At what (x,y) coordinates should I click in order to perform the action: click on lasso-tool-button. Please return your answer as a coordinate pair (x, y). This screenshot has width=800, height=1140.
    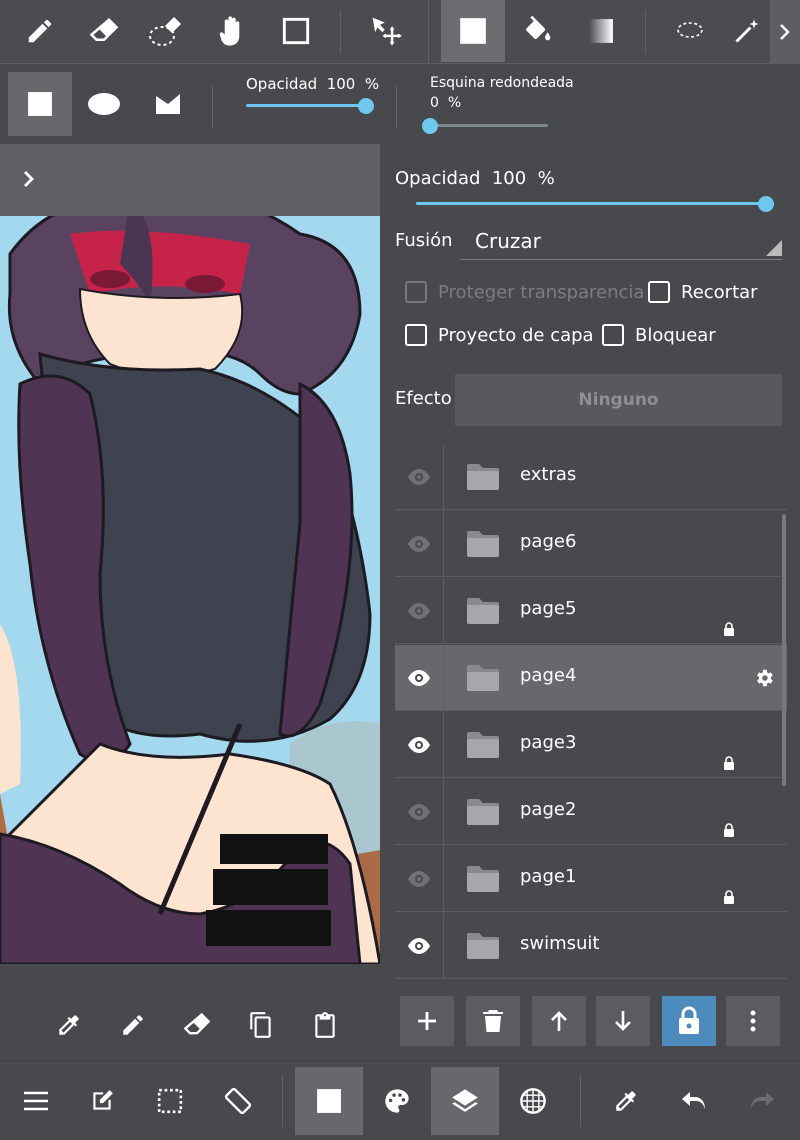
    Looking at the image, I should click on (690, 31).